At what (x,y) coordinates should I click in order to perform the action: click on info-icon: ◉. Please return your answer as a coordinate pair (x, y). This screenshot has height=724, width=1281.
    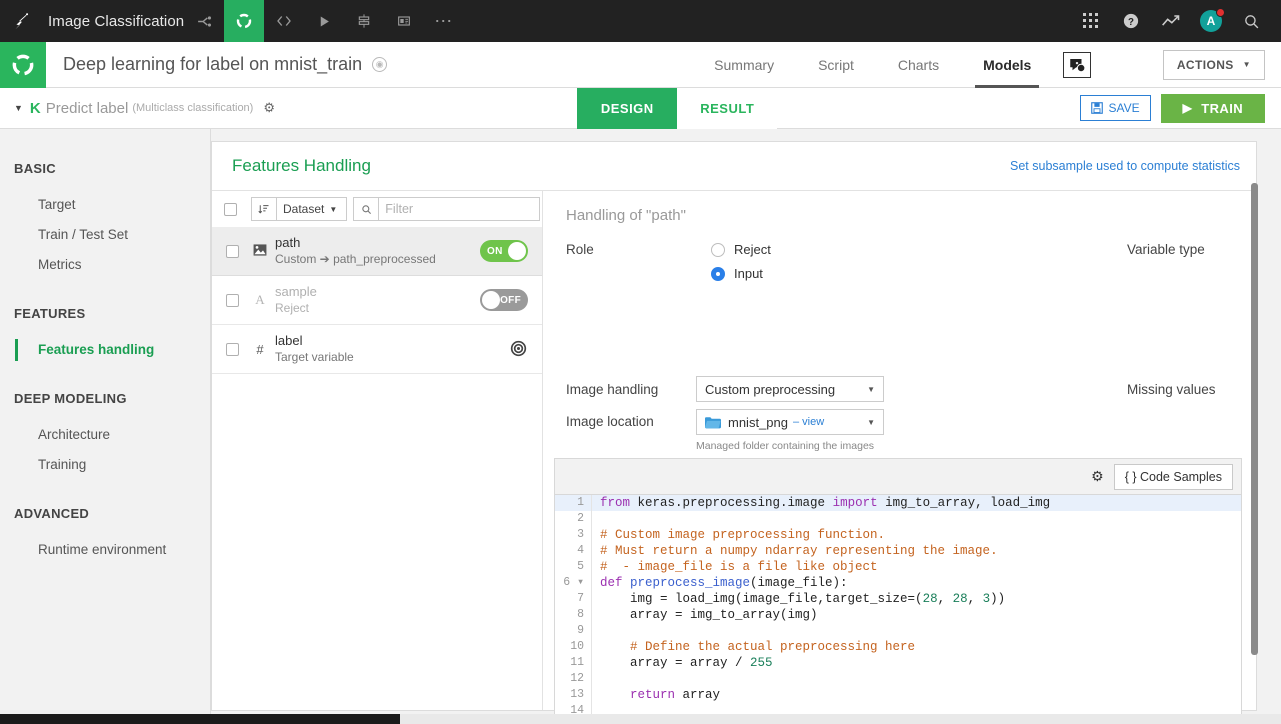
    Looking at the image, I should click on (380, 64).